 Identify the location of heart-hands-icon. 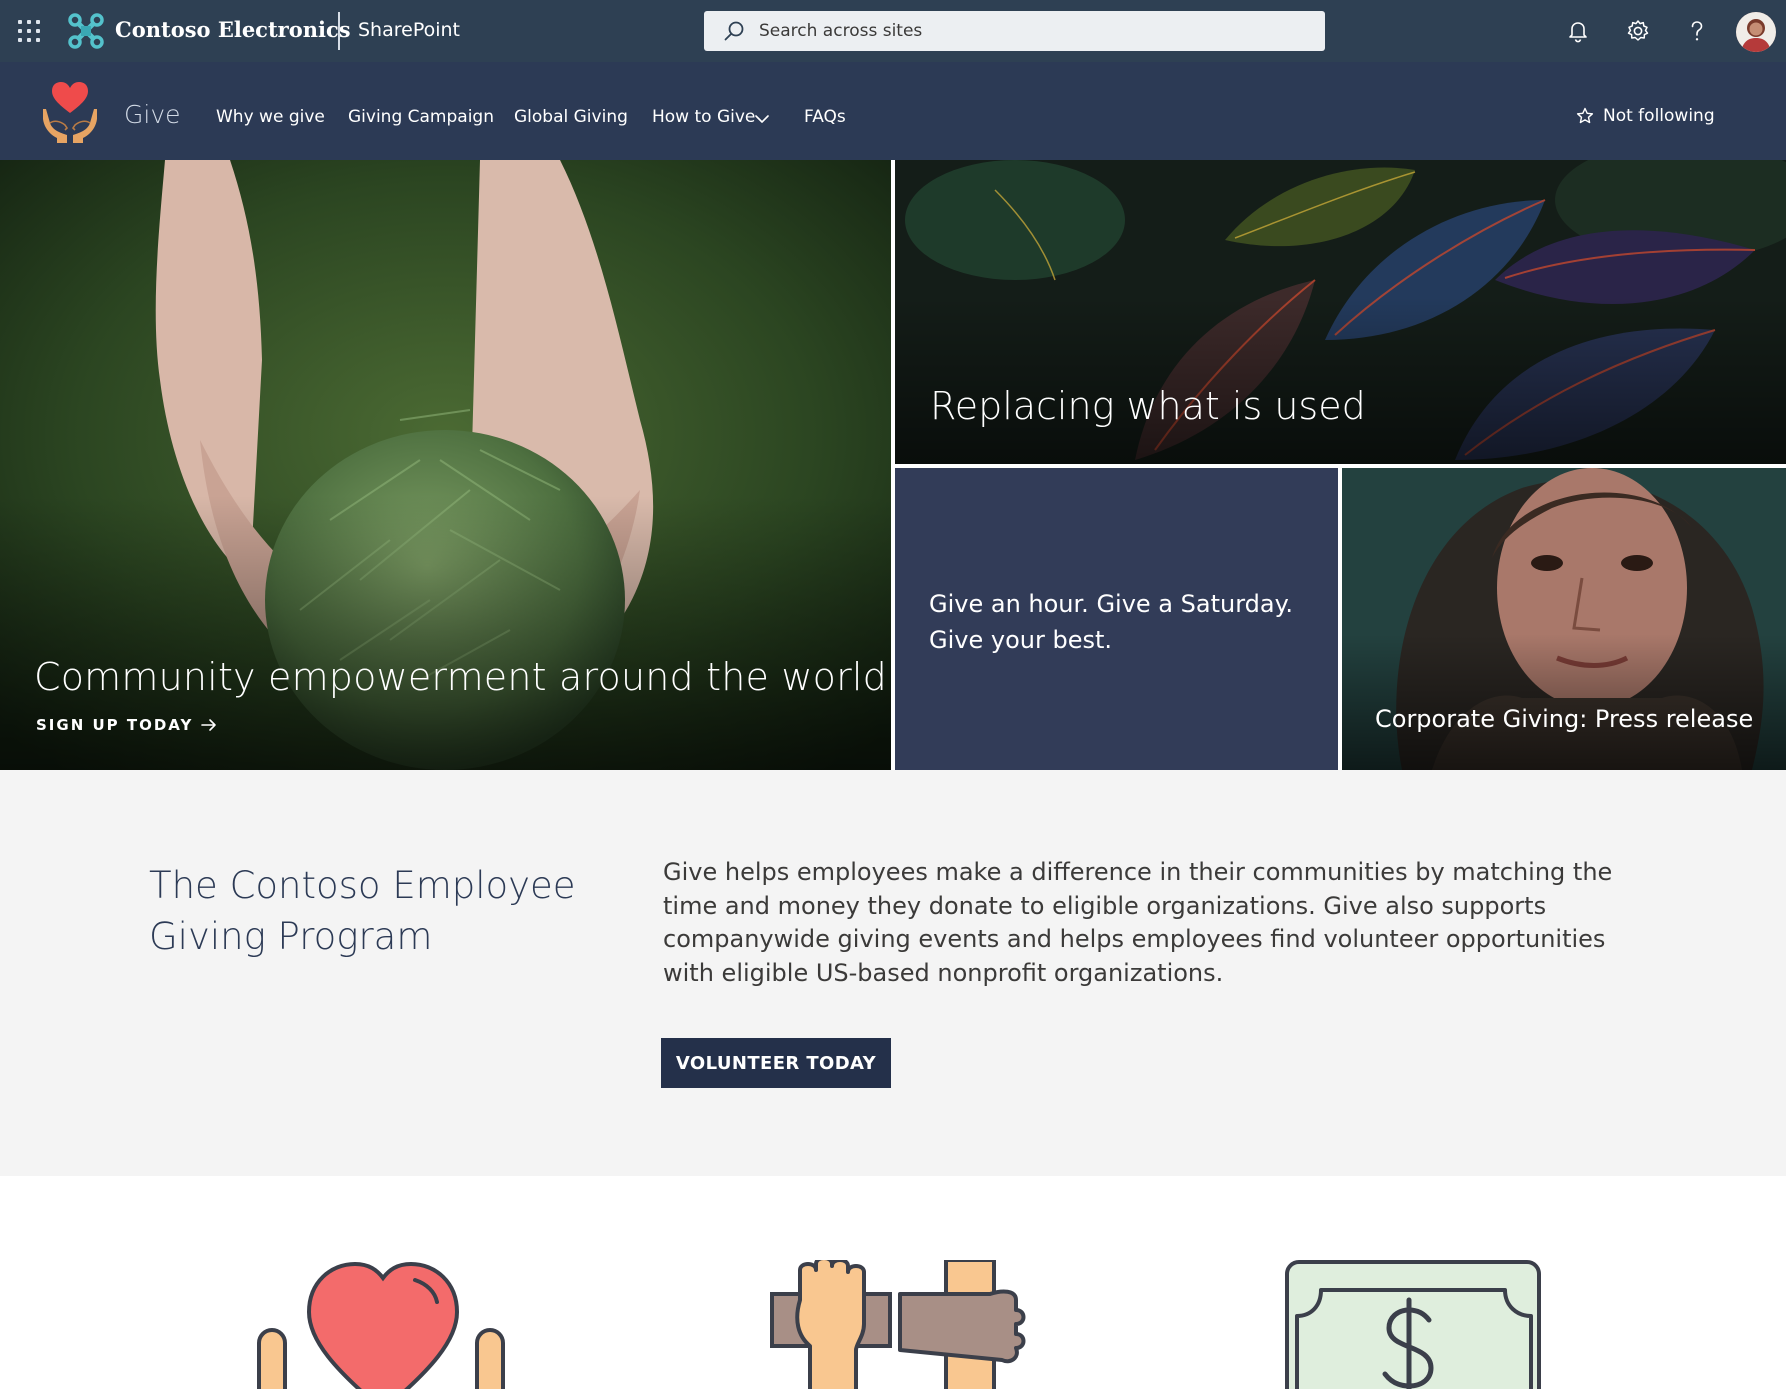
(381, 1325).